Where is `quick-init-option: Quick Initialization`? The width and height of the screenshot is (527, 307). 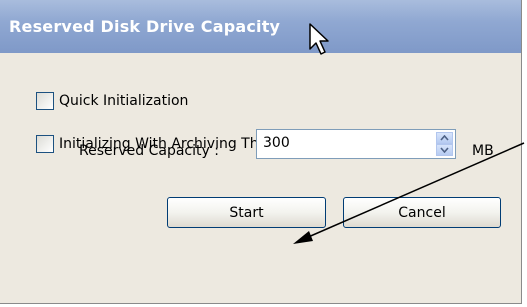 quick-init-option: Quick Initialization is located at coordinates (112, 101).